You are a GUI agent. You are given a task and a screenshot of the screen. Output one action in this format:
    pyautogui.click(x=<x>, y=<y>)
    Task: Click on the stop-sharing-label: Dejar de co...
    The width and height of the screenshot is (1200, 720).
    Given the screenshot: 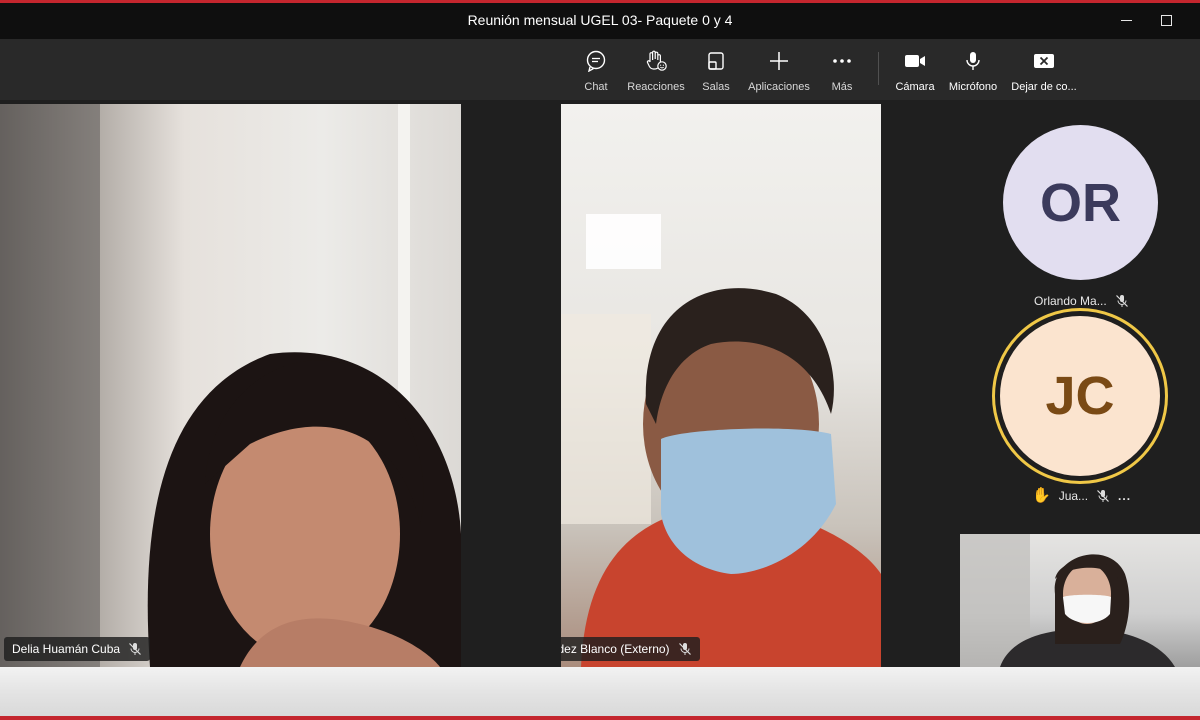 What is the action you would take?
    pyautogui.click(x=1044, y=87)
    